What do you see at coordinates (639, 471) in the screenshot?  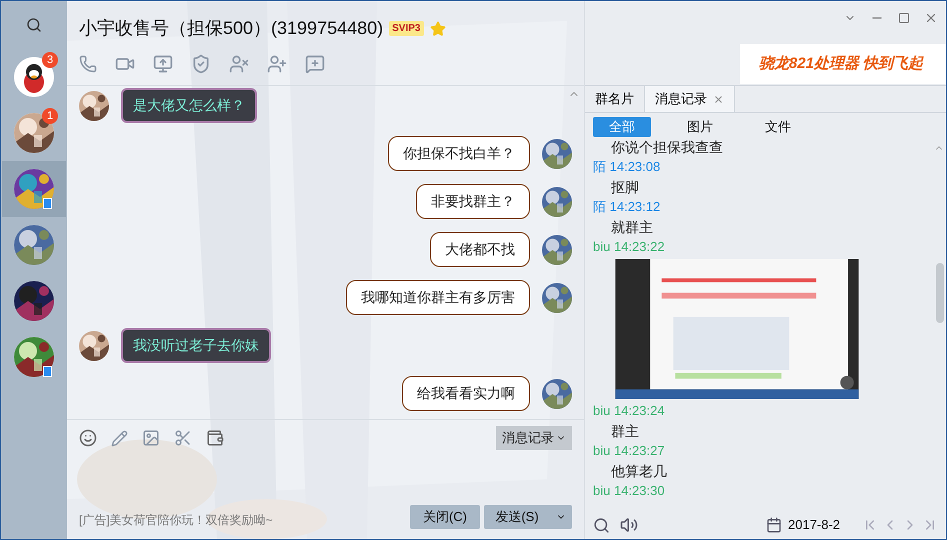 I see `history-message: 他算老几` at bounding box center [639, 471].